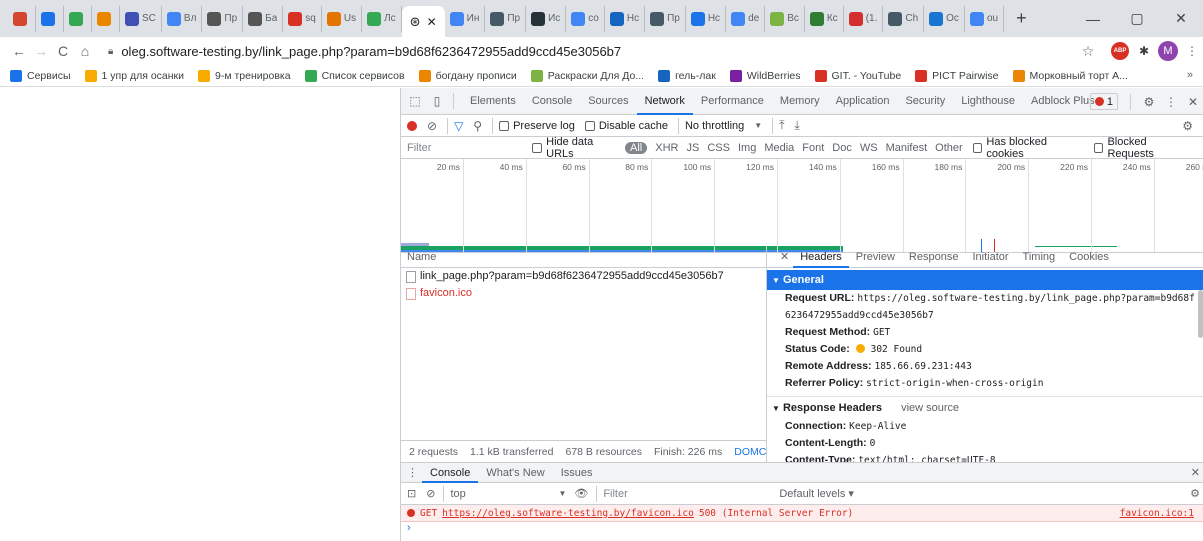 Image resolution: width=1203 pixels, height=541 pixels. I want to click on settings-gear-icon: ⚙, so click(1149, 102).